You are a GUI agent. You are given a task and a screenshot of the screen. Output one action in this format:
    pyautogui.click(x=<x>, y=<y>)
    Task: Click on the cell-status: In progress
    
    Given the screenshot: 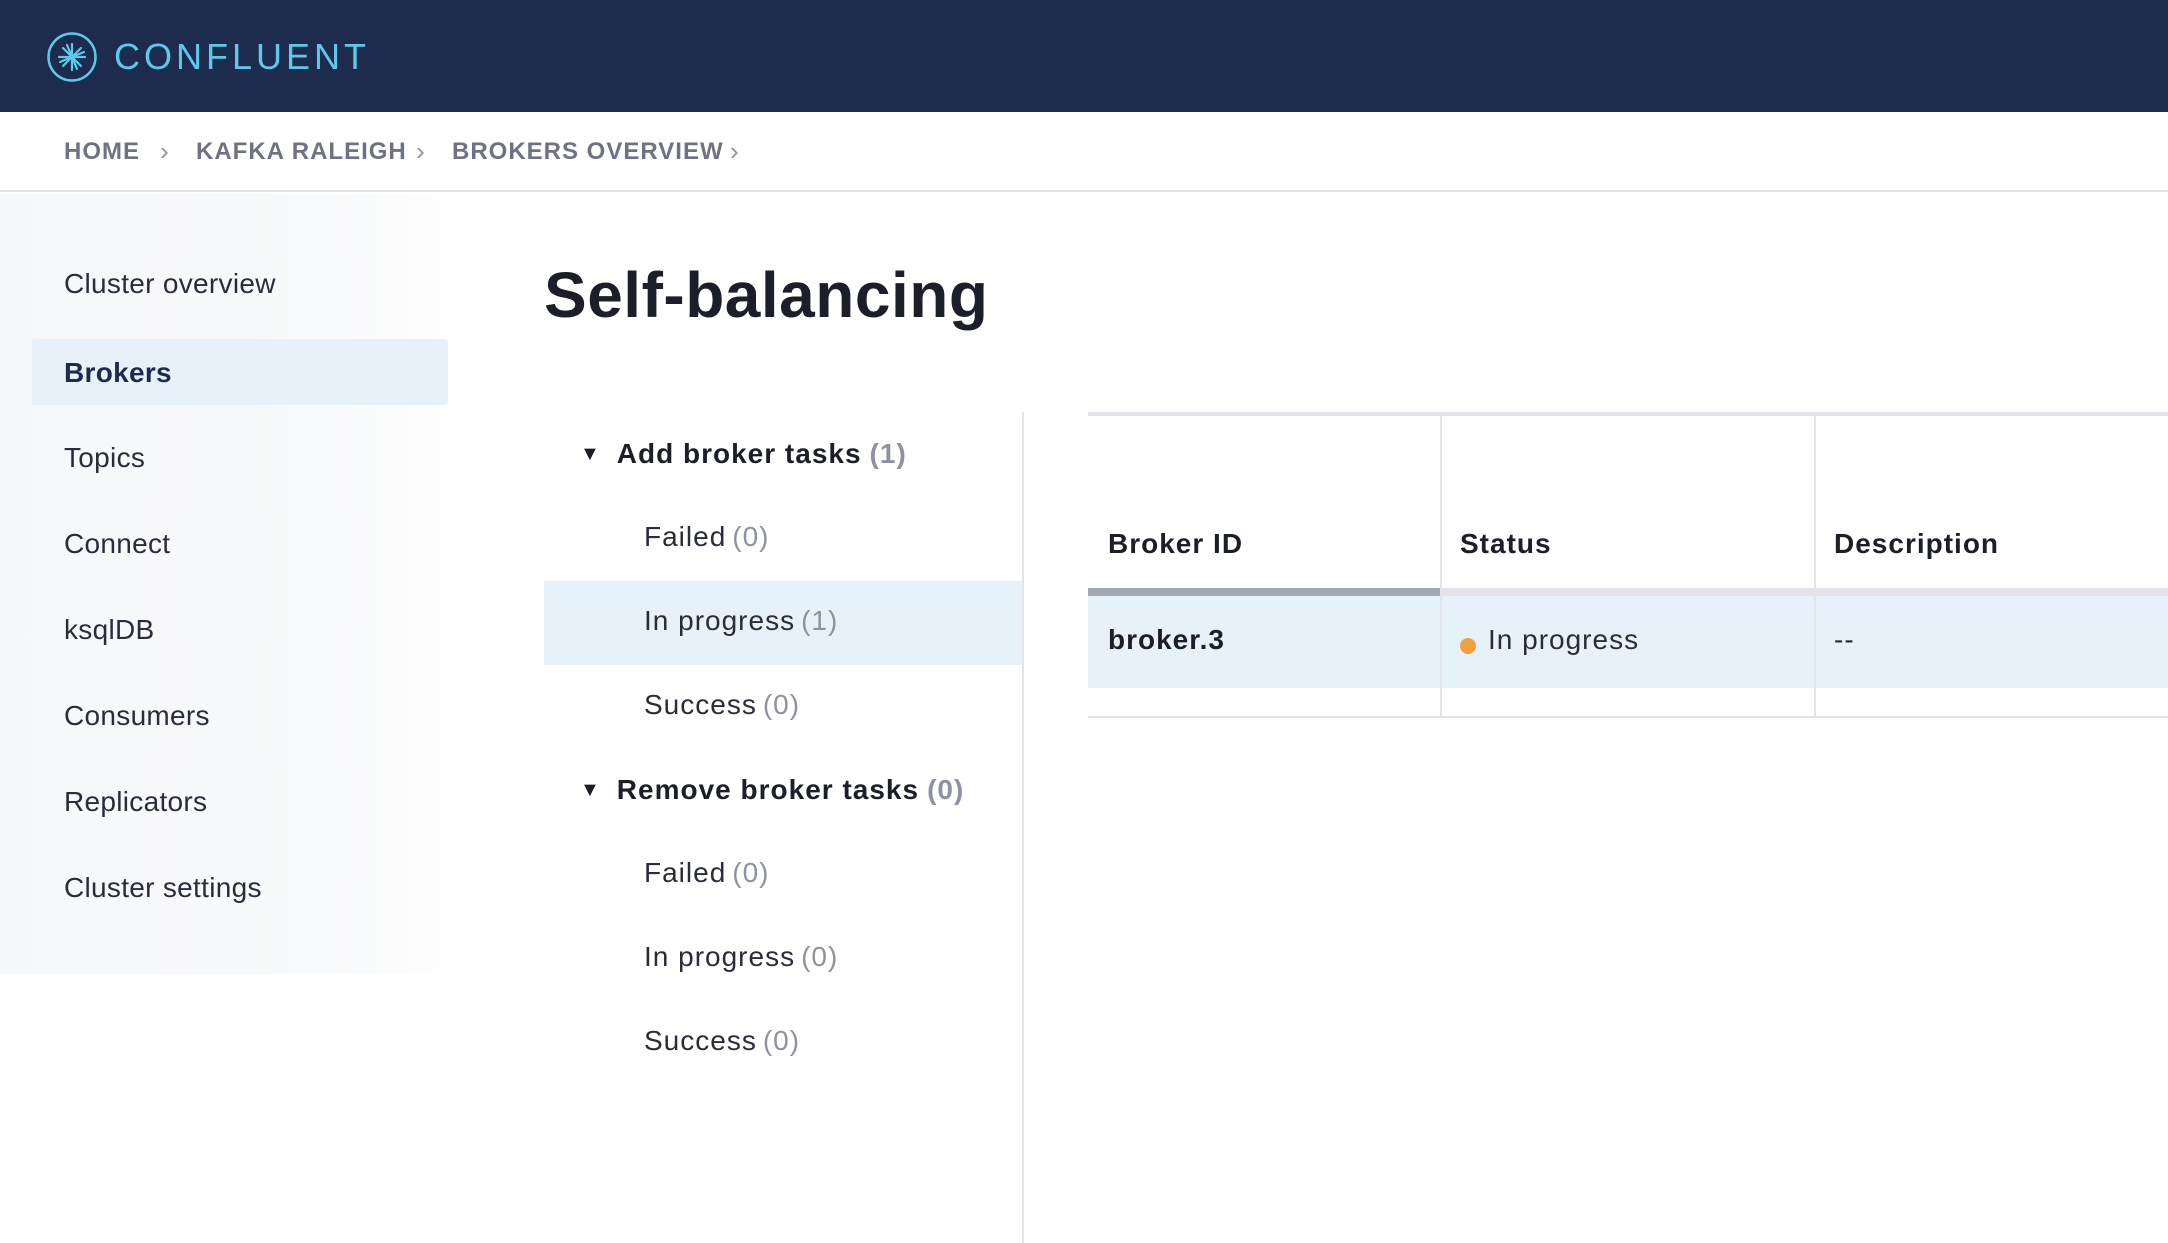 What is the action you would take?
    pyautogui.click(x=1564, y=639)
    